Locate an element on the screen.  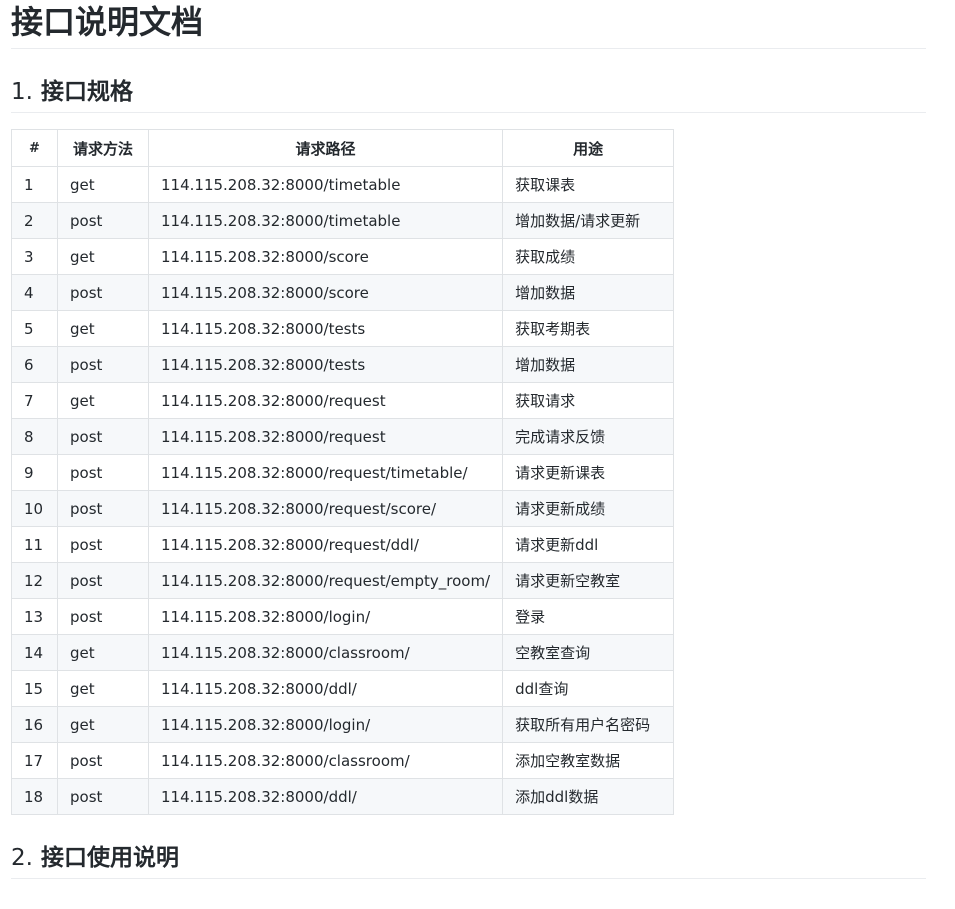
cell-index: 11 is located at coordinates (34, 544).